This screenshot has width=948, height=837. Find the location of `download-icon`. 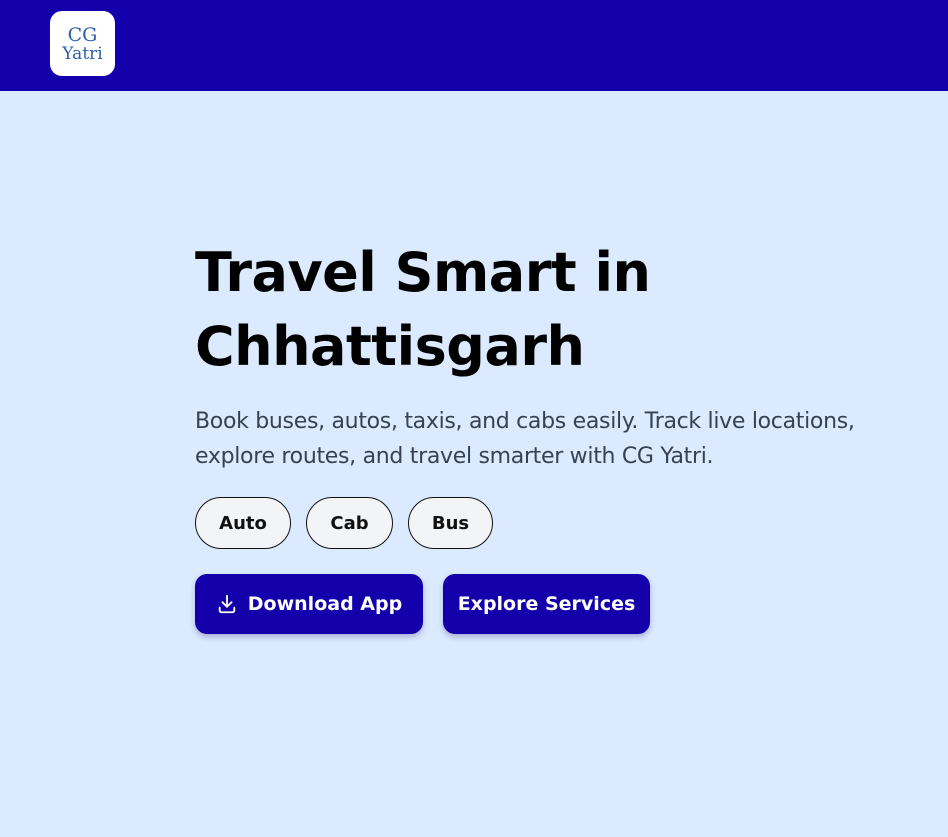

download-icon is located at coordinates (227, 604).